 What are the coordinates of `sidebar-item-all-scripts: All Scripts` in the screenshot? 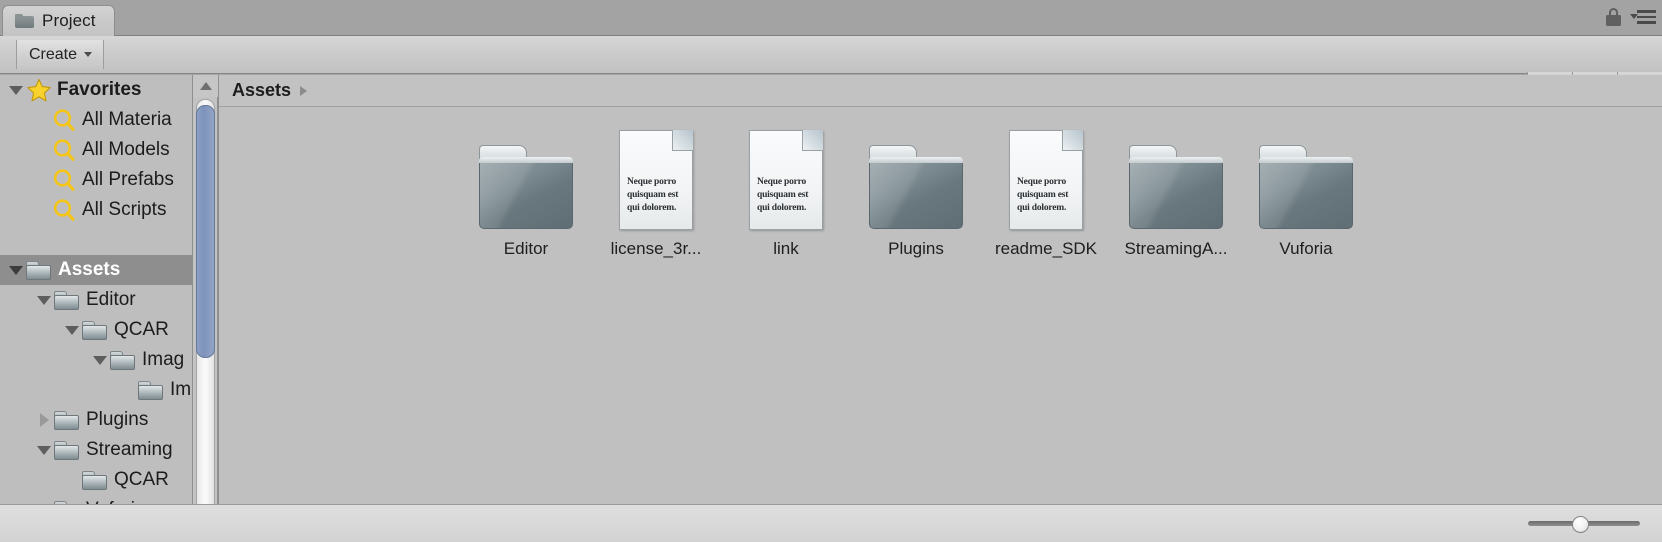 It's located at (96, 210).